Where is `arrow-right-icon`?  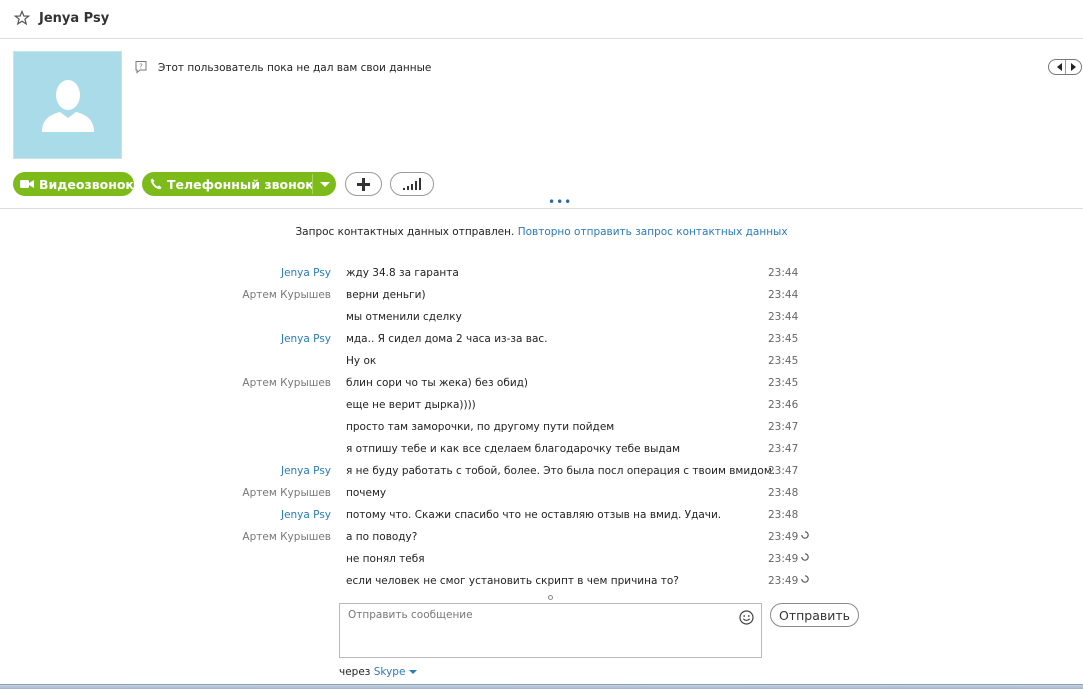
arrow-right-icon is located at coordinates (1073, 67).